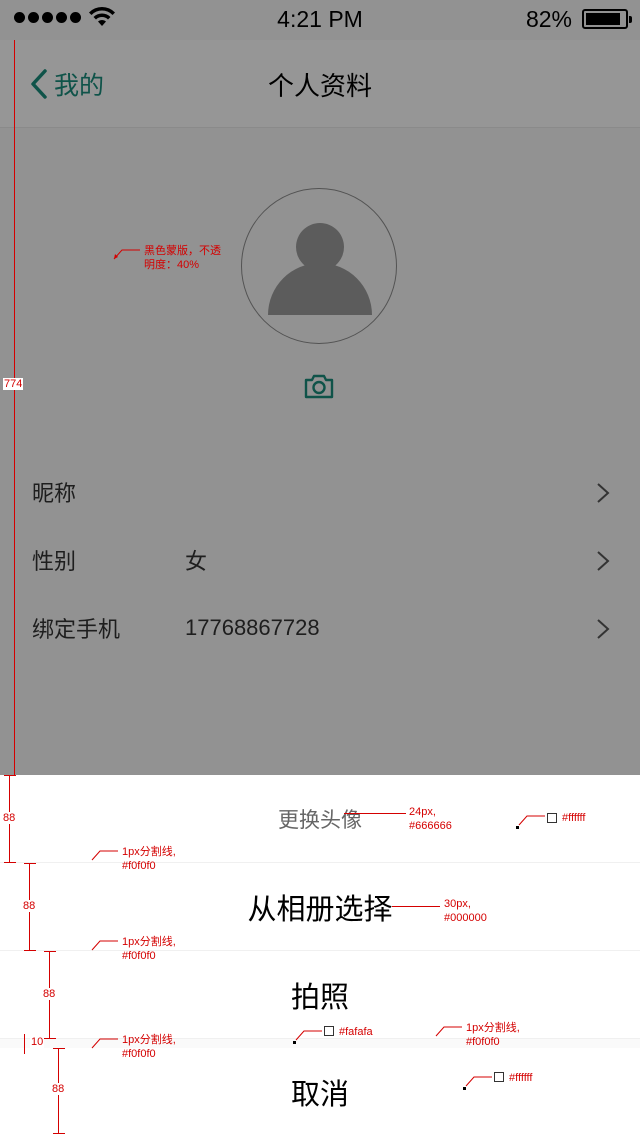 The width and height of the screenshot is (640, 1136). Describe the element at coordinates (356, 1032) in the screenshot. I see `gap-color: #fafafa` at that location.